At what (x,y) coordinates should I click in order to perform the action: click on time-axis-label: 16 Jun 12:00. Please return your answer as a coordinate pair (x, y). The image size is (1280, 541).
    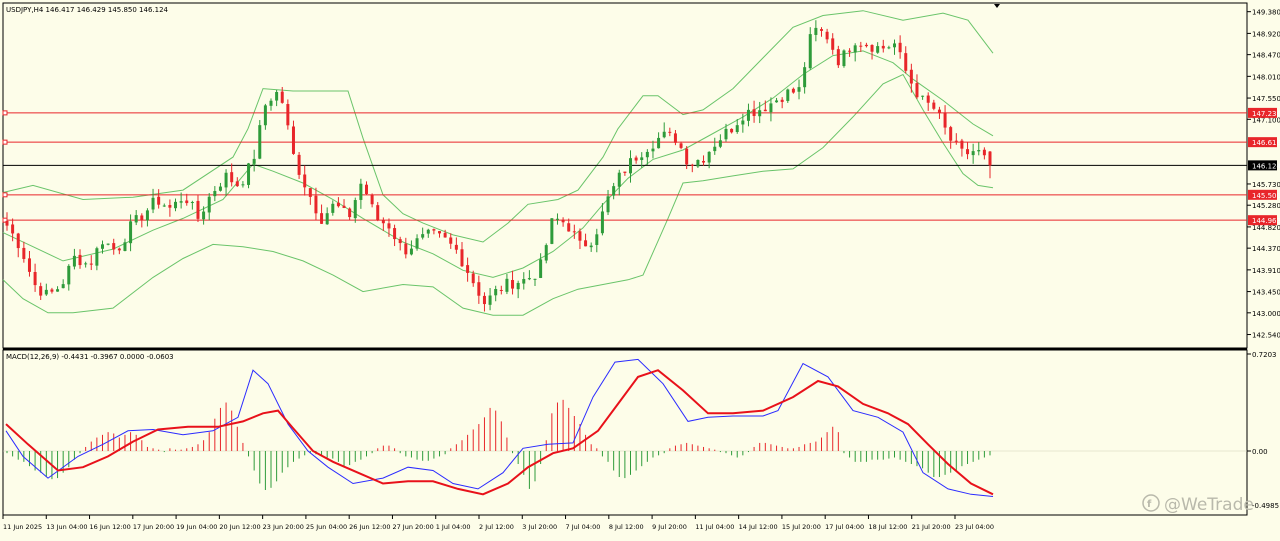
    Looking at the image, I should click on (110, 527).